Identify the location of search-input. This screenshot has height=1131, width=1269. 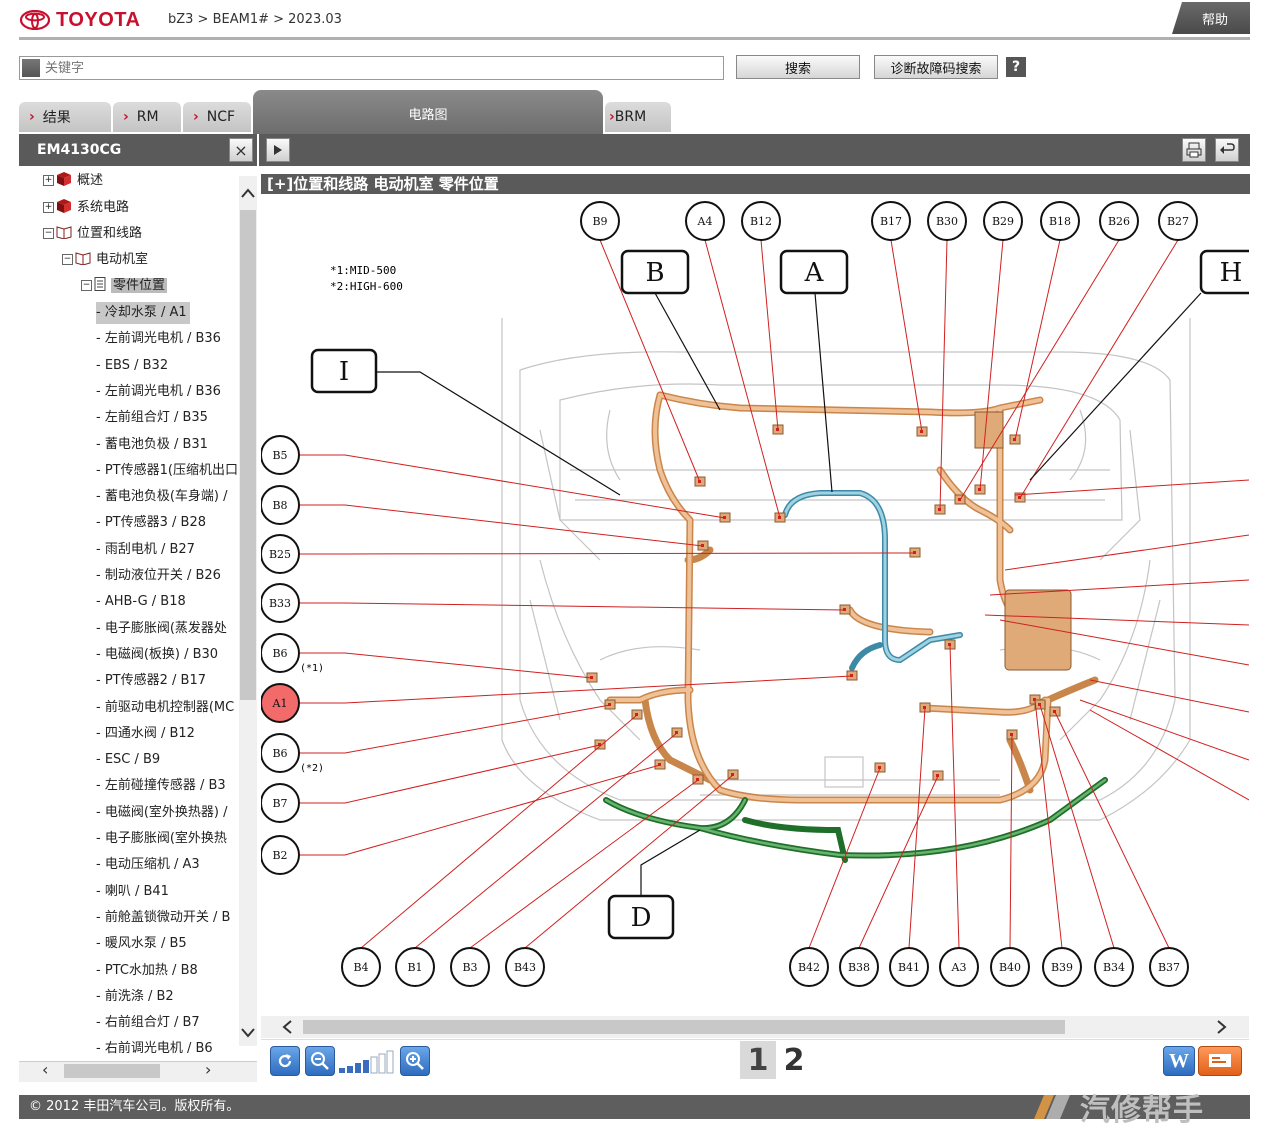
(375, 68).